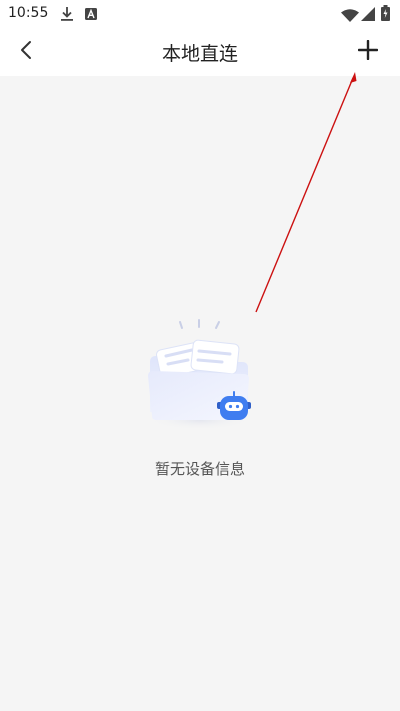 This screenshot has height=711, width=400. I want to click on download-icon, so click(67, 16).